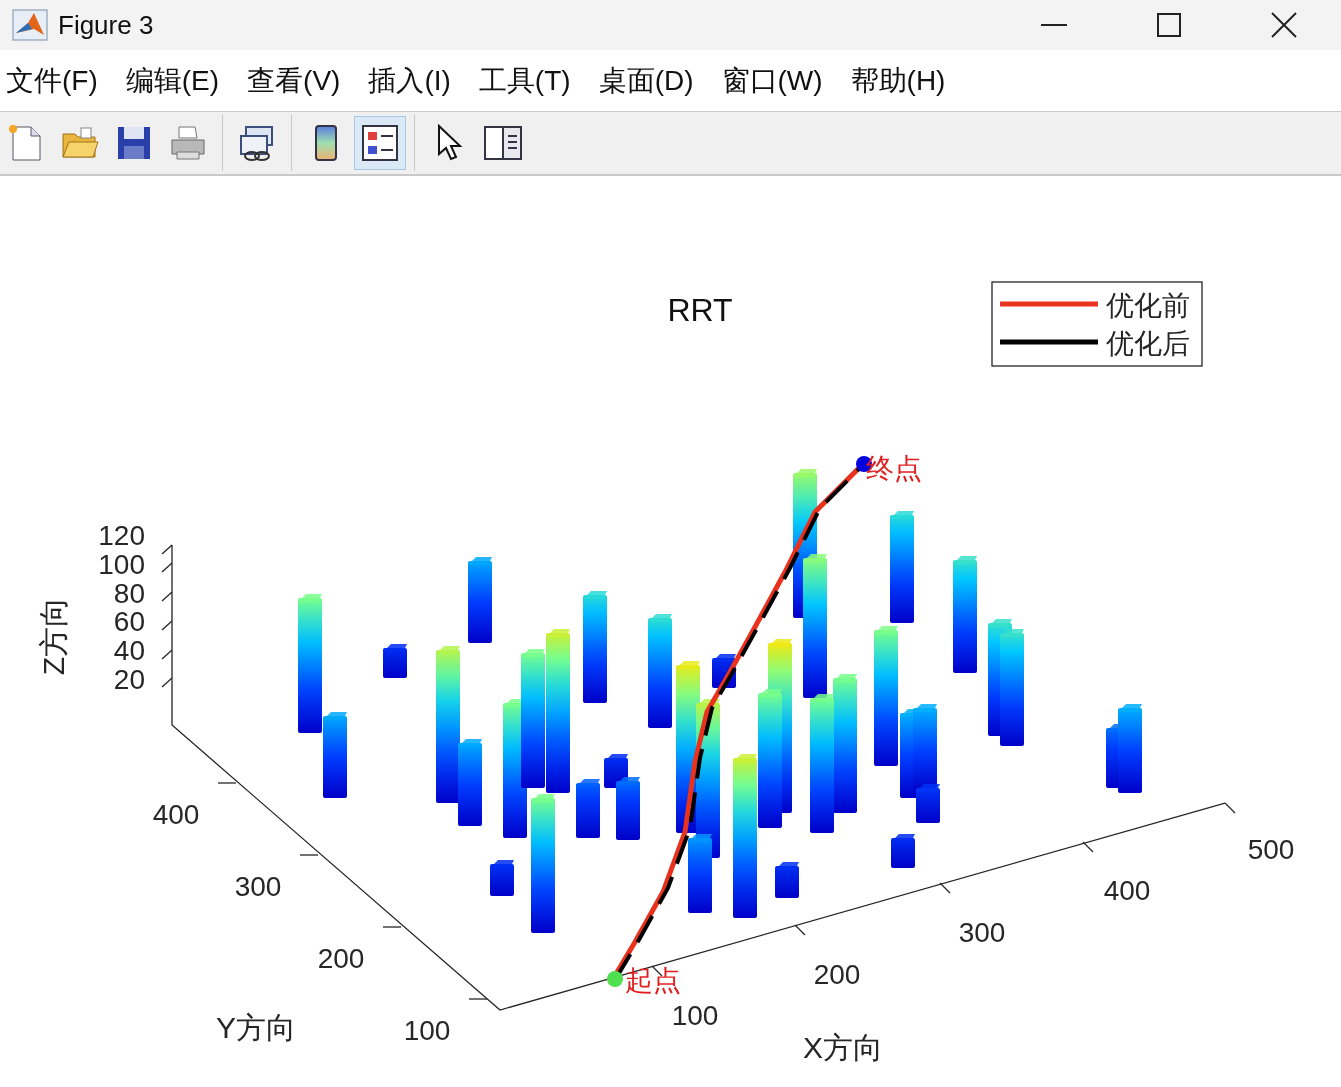 This screenshot has height=1087, width=1341. I want to click on menu-item: 编辑(E), so click(172, 80).